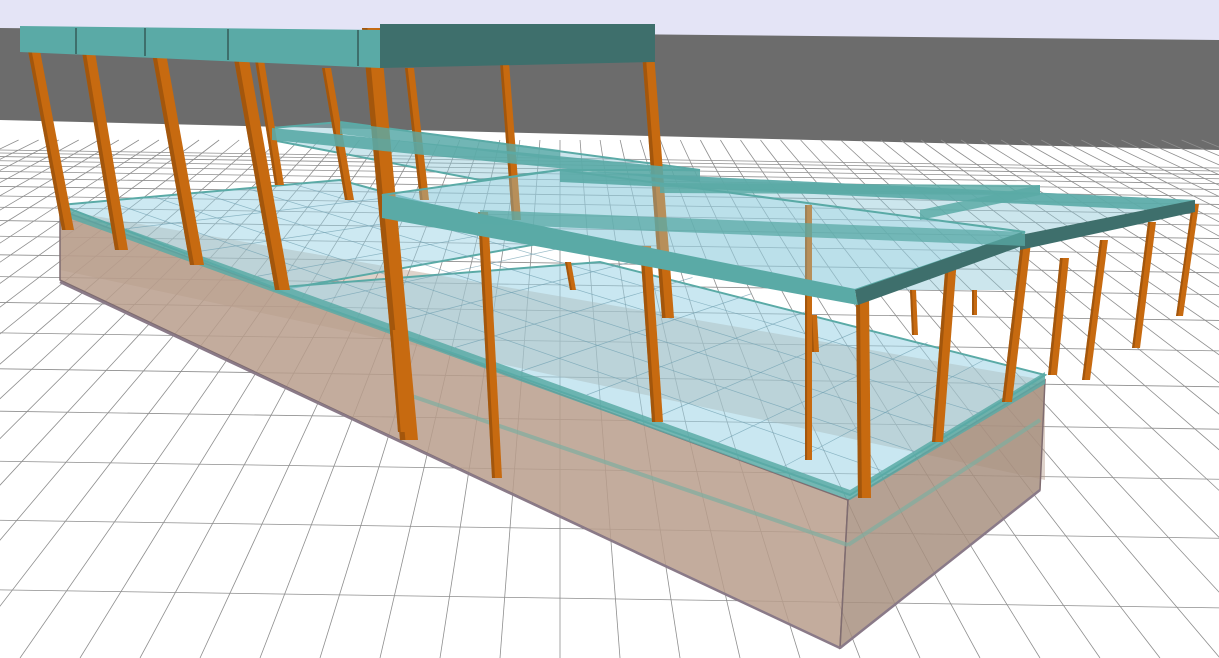  I want to click on beam-upper-mid, so click(850, 189).